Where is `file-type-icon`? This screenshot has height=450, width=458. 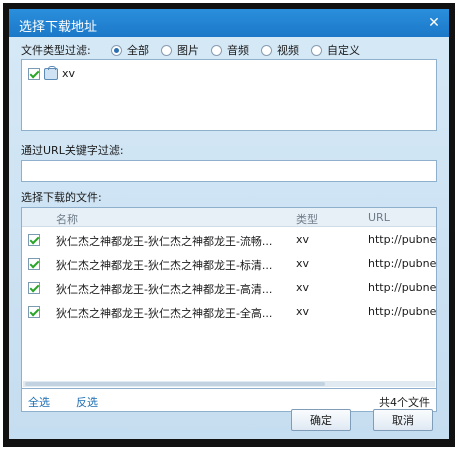
file-type-icon is located at coordinates (51, 72).